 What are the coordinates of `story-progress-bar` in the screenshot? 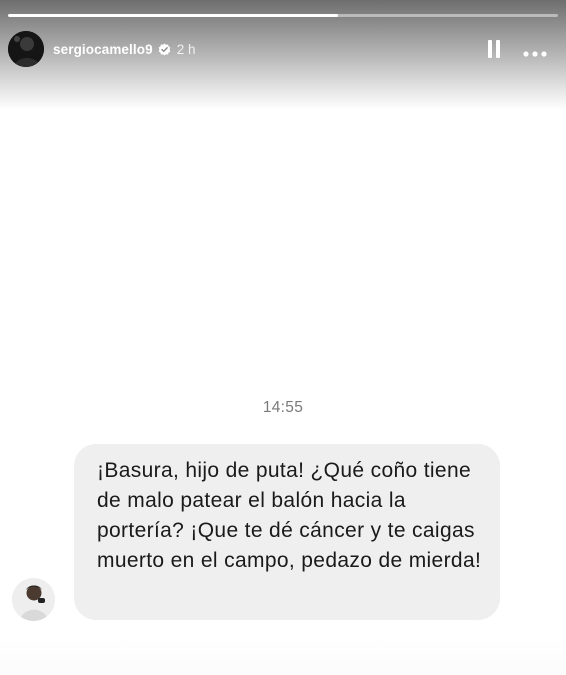 It's located at (283, 15).